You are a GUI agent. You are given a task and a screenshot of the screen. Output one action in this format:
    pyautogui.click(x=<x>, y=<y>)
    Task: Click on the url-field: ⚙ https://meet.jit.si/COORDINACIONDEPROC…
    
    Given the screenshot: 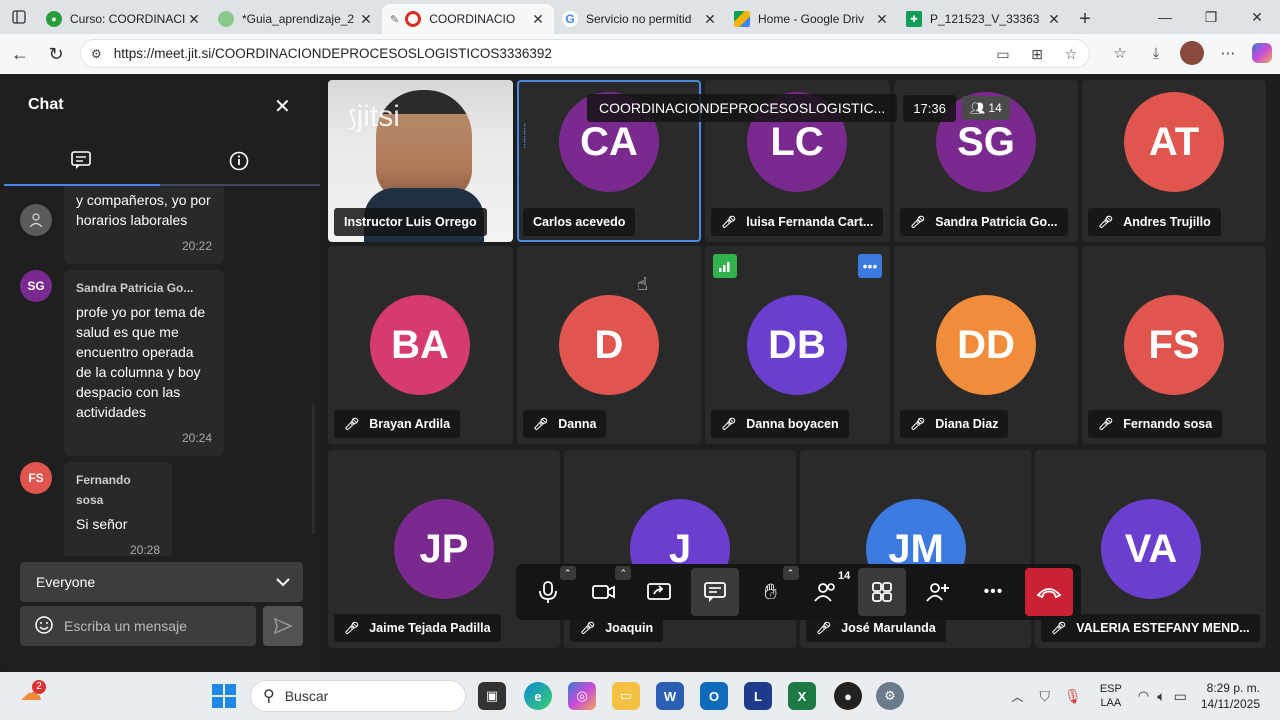 What is the action you would take?
    pyautogui.click(x=585, y=53)
    